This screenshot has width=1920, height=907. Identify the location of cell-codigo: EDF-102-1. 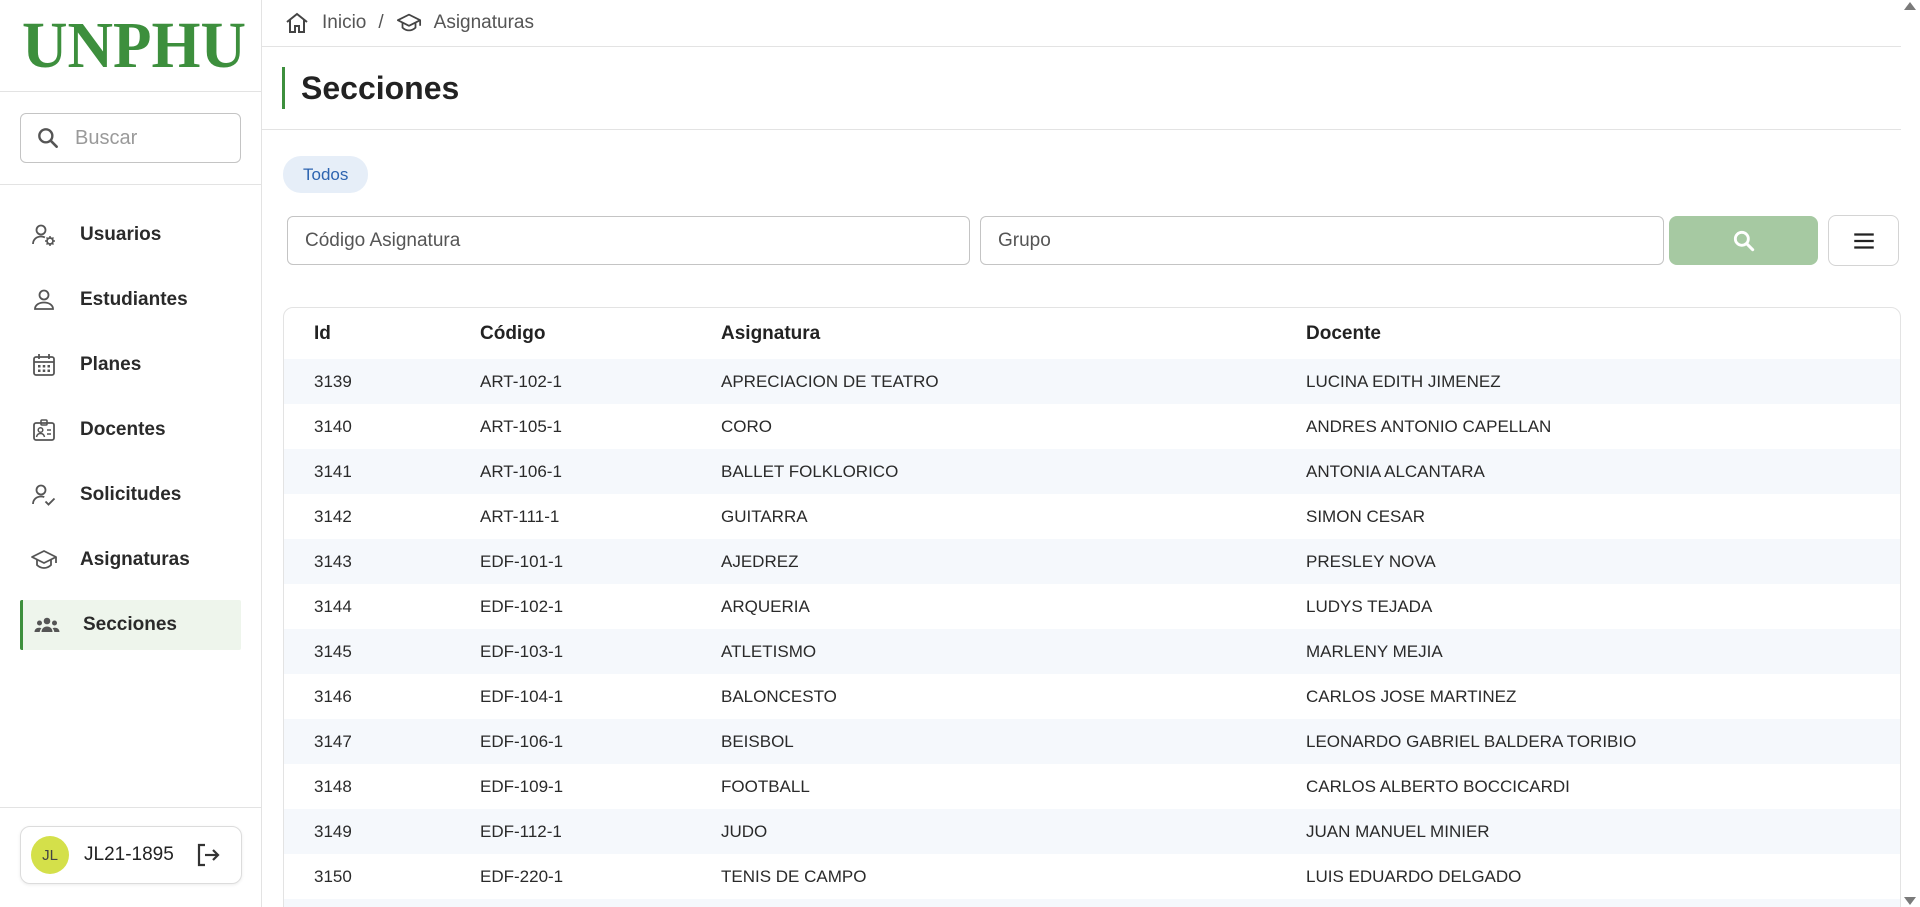
(522, 606).